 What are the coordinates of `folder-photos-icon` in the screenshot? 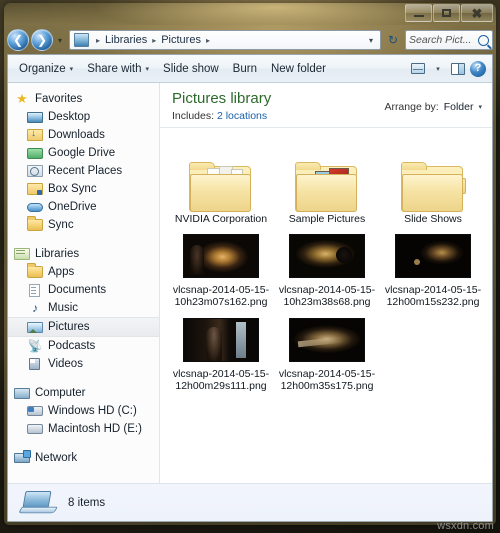 It's located at (327, 185).